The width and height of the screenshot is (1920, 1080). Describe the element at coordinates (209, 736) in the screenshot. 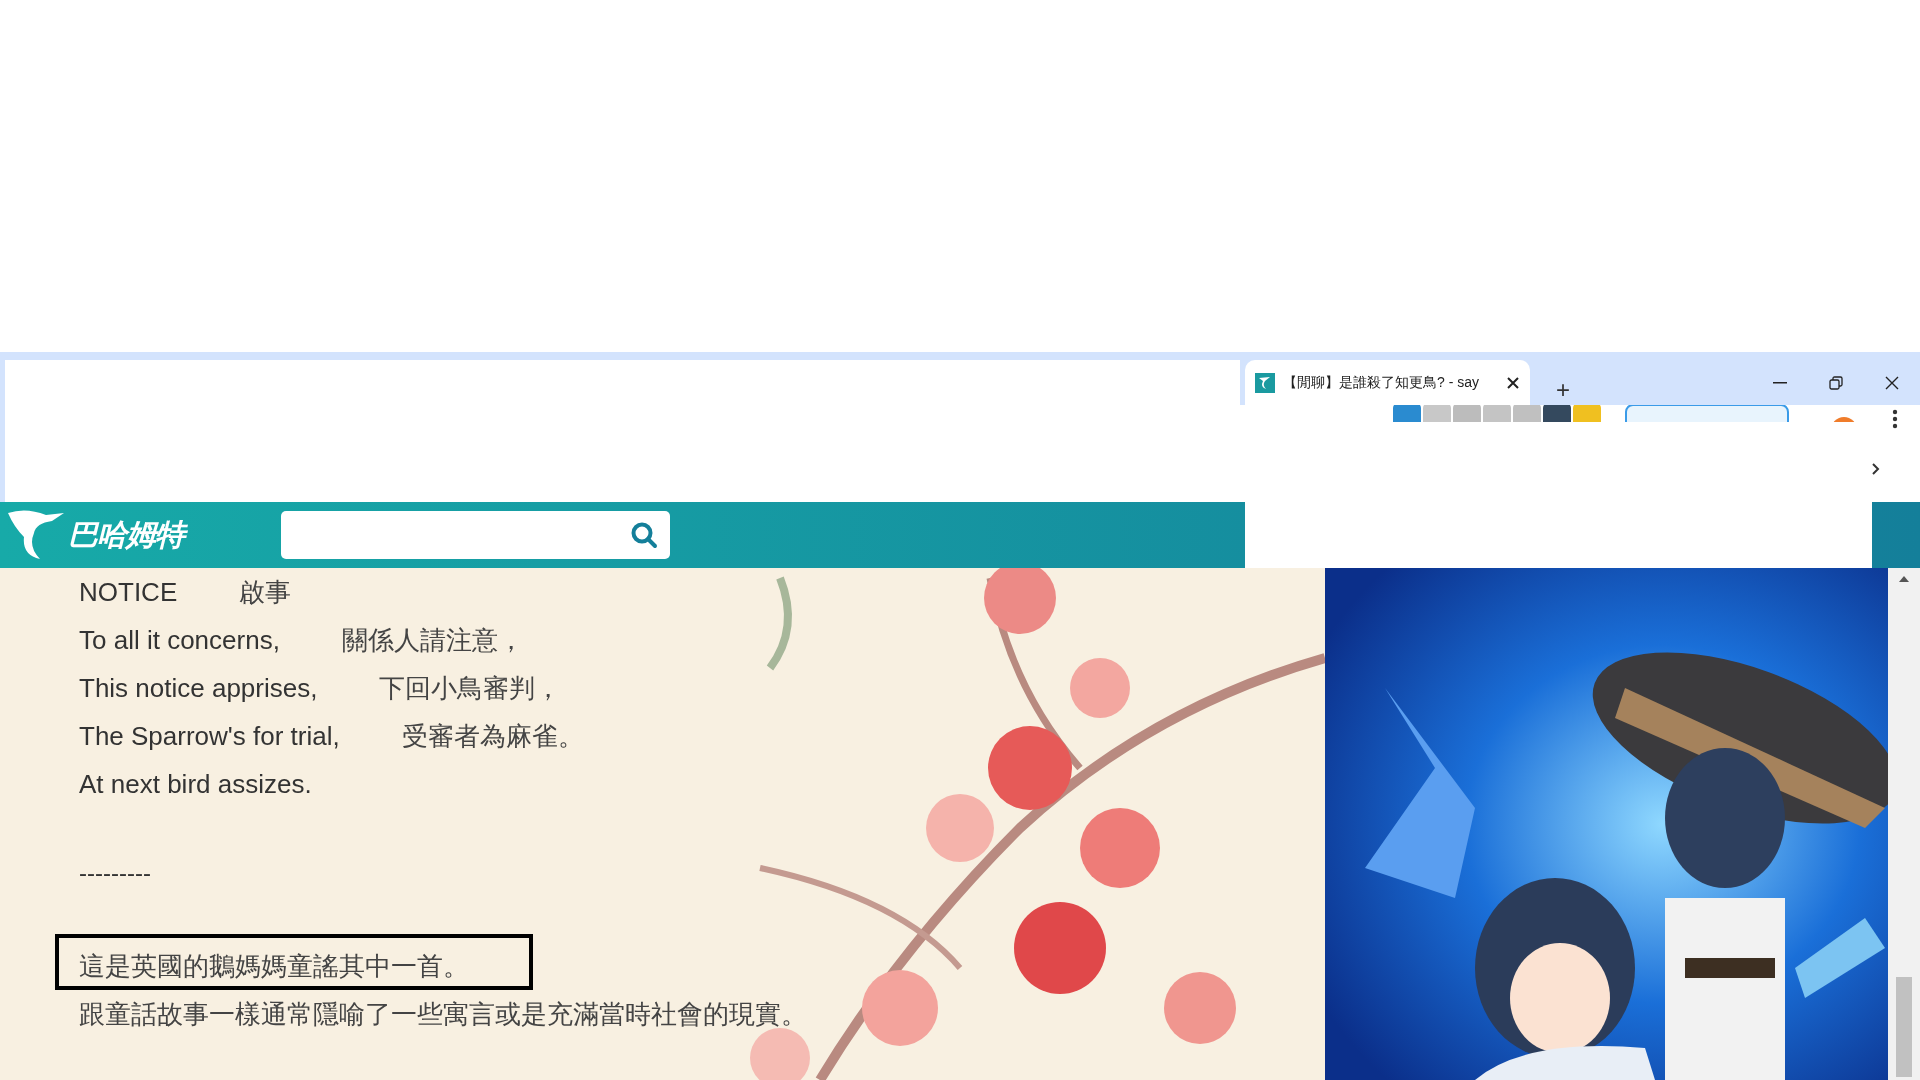

I see `poem-line: The Sparrow's for trial,` at that location.